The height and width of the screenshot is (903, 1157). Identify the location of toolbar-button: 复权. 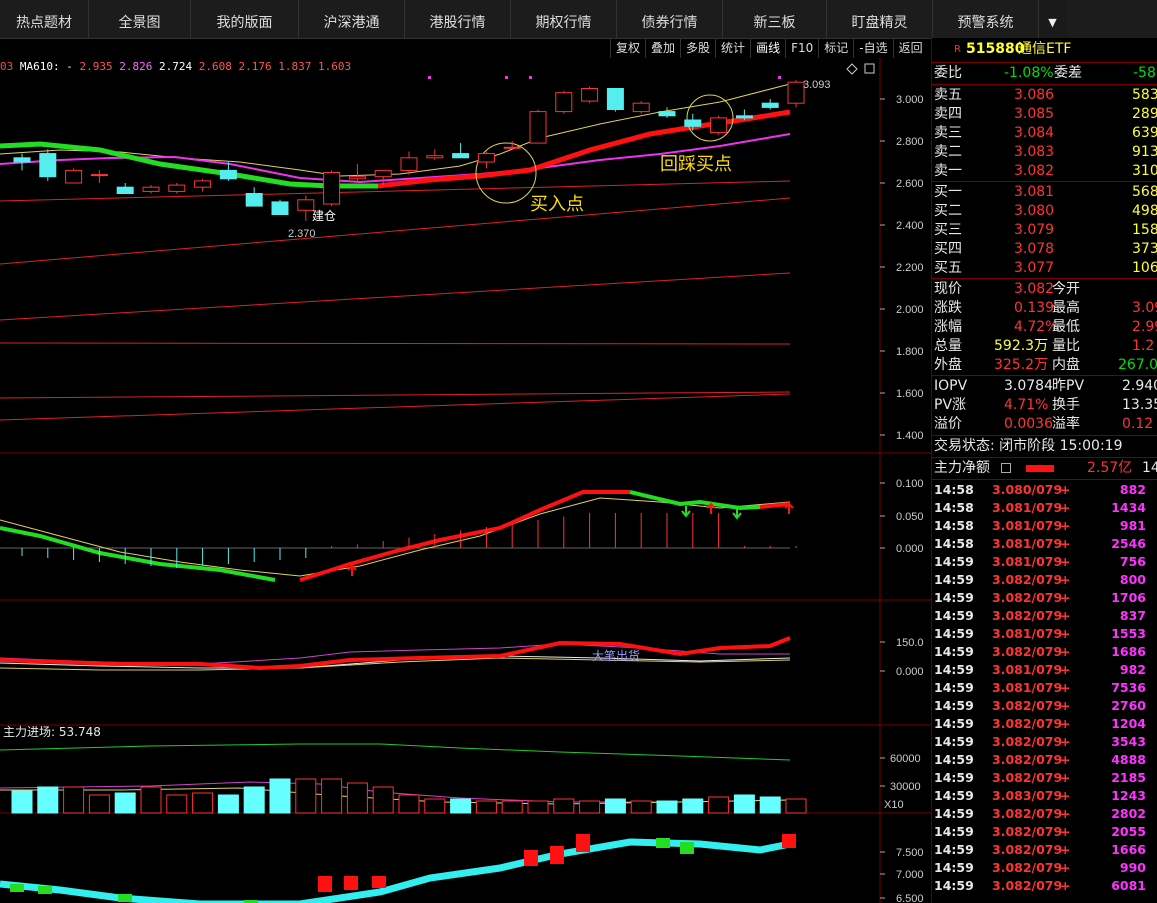
(627, 48).